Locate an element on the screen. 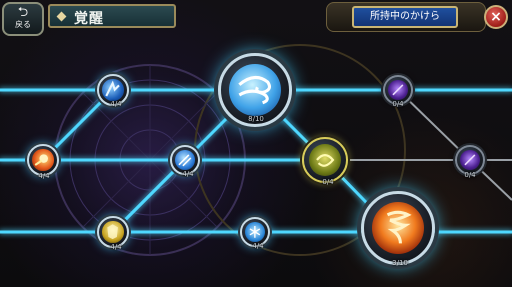 Image resolution: width=512 pixels, height=287 pixels. snowflake-icon is located at coordinates (255, 232).